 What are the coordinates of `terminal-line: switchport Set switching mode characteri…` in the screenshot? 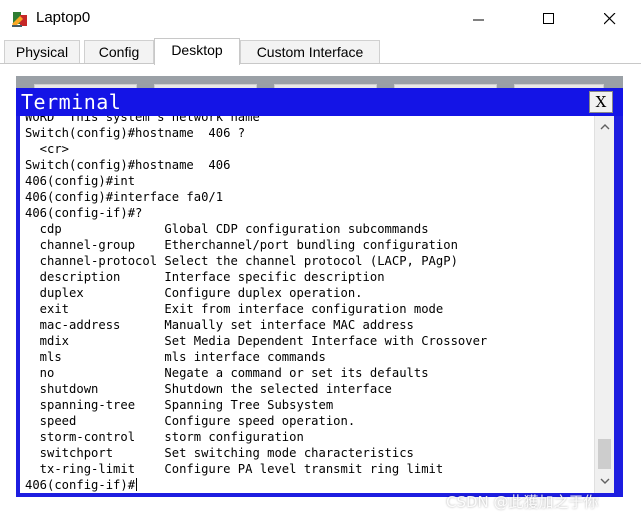 It's located at (219, 453).